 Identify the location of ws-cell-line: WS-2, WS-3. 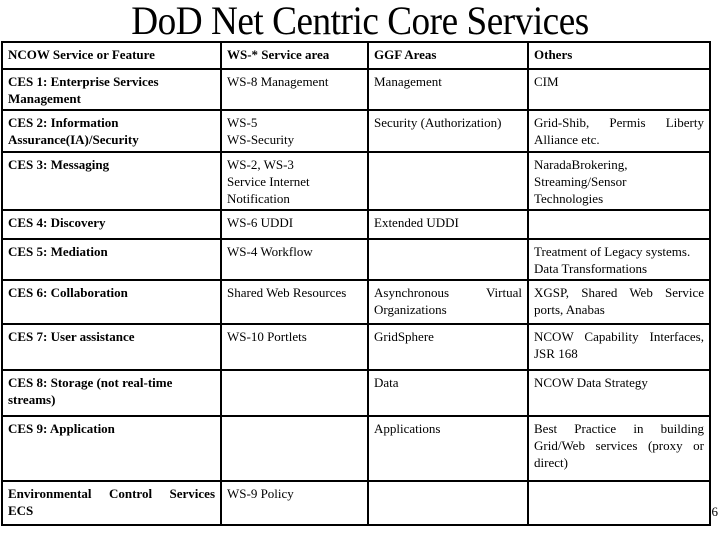
(260, 164).